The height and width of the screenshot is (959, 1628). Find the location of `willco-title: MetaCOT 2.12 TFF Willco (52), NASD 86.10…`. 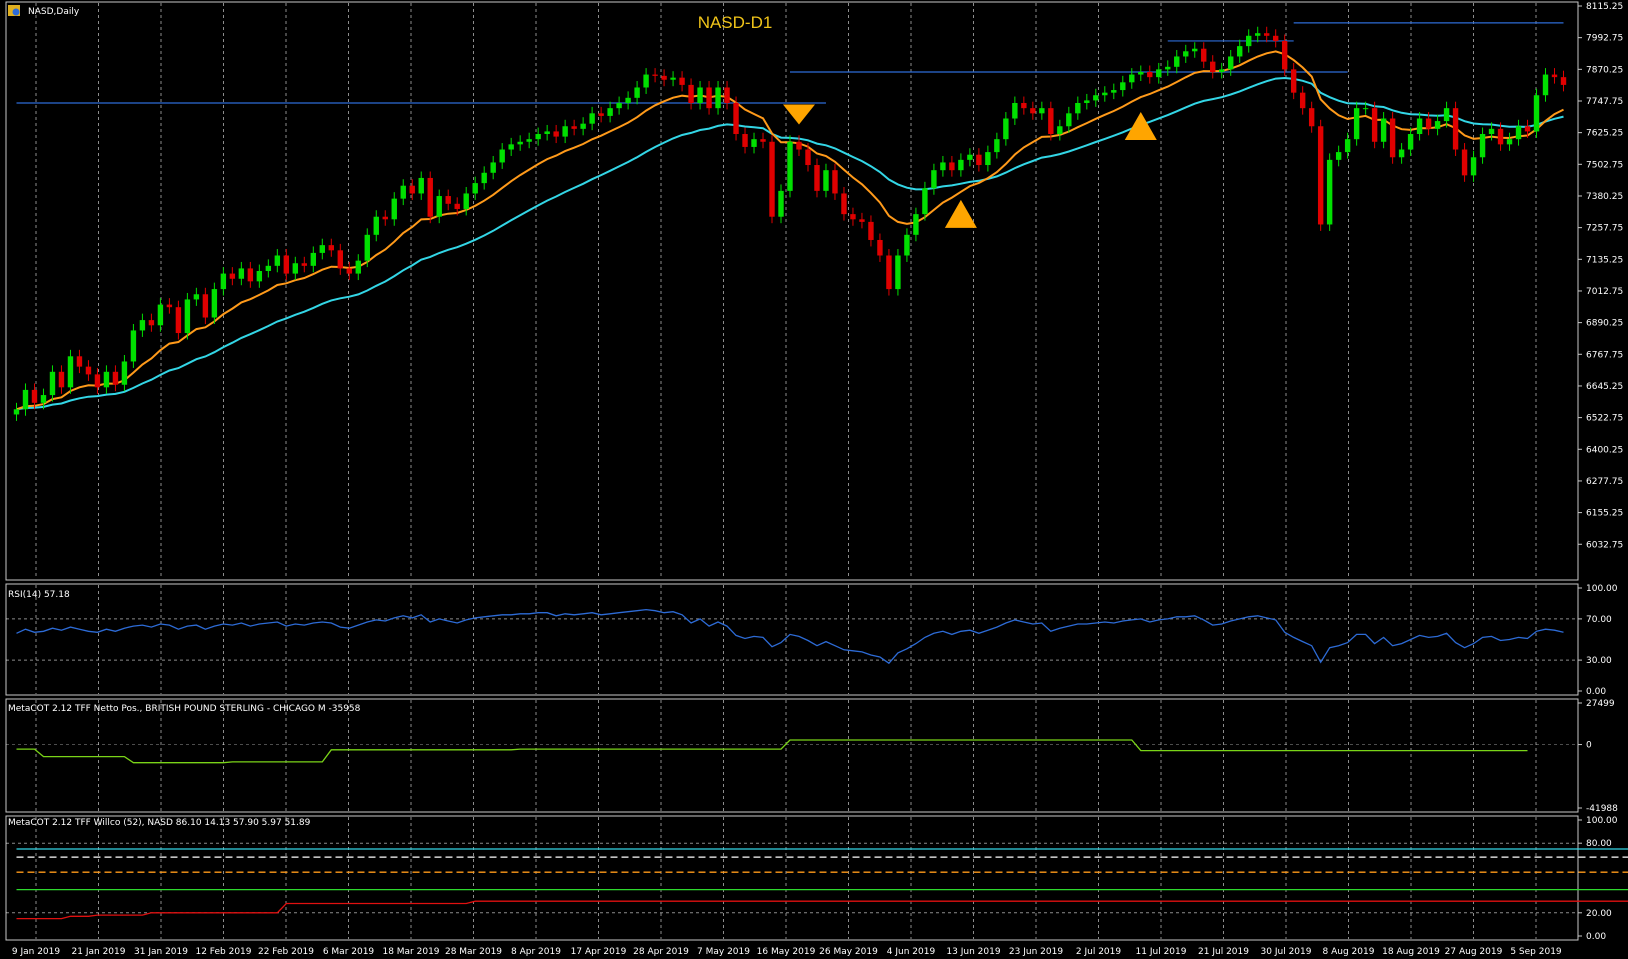

willco-title: MetaCOT 2.12 TFF Willco (52), NASD 86.10… is located at coordinates (159, 823).